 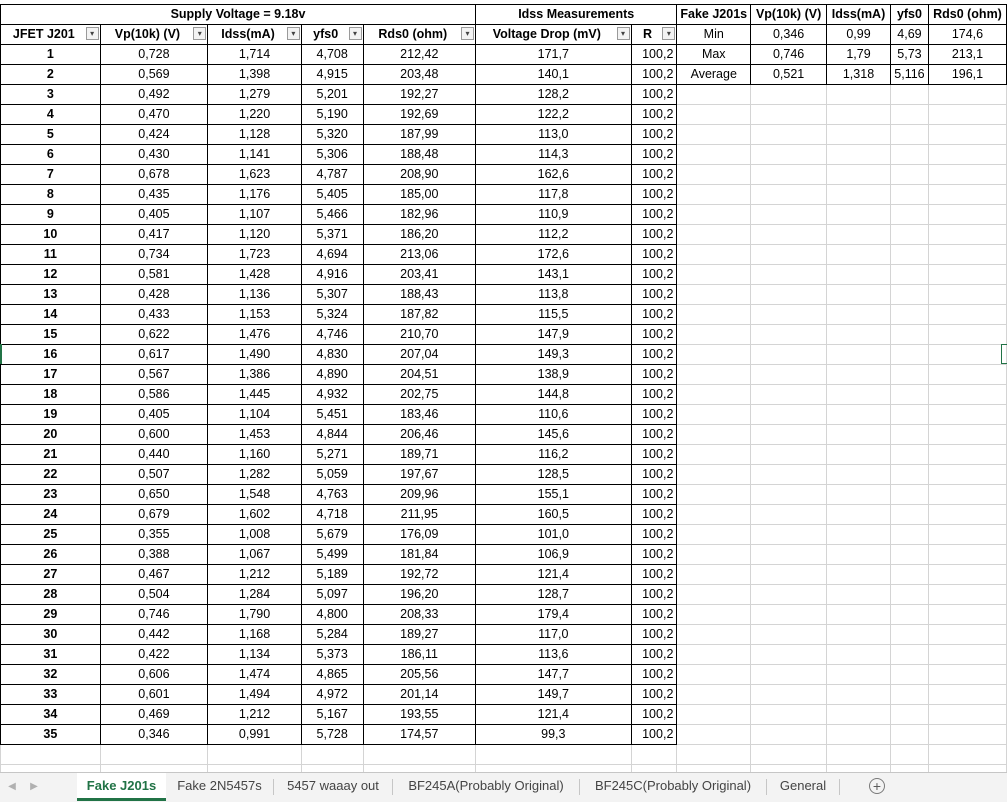 I want to click on data-cell: 213,06, so click(x=419, y=254).